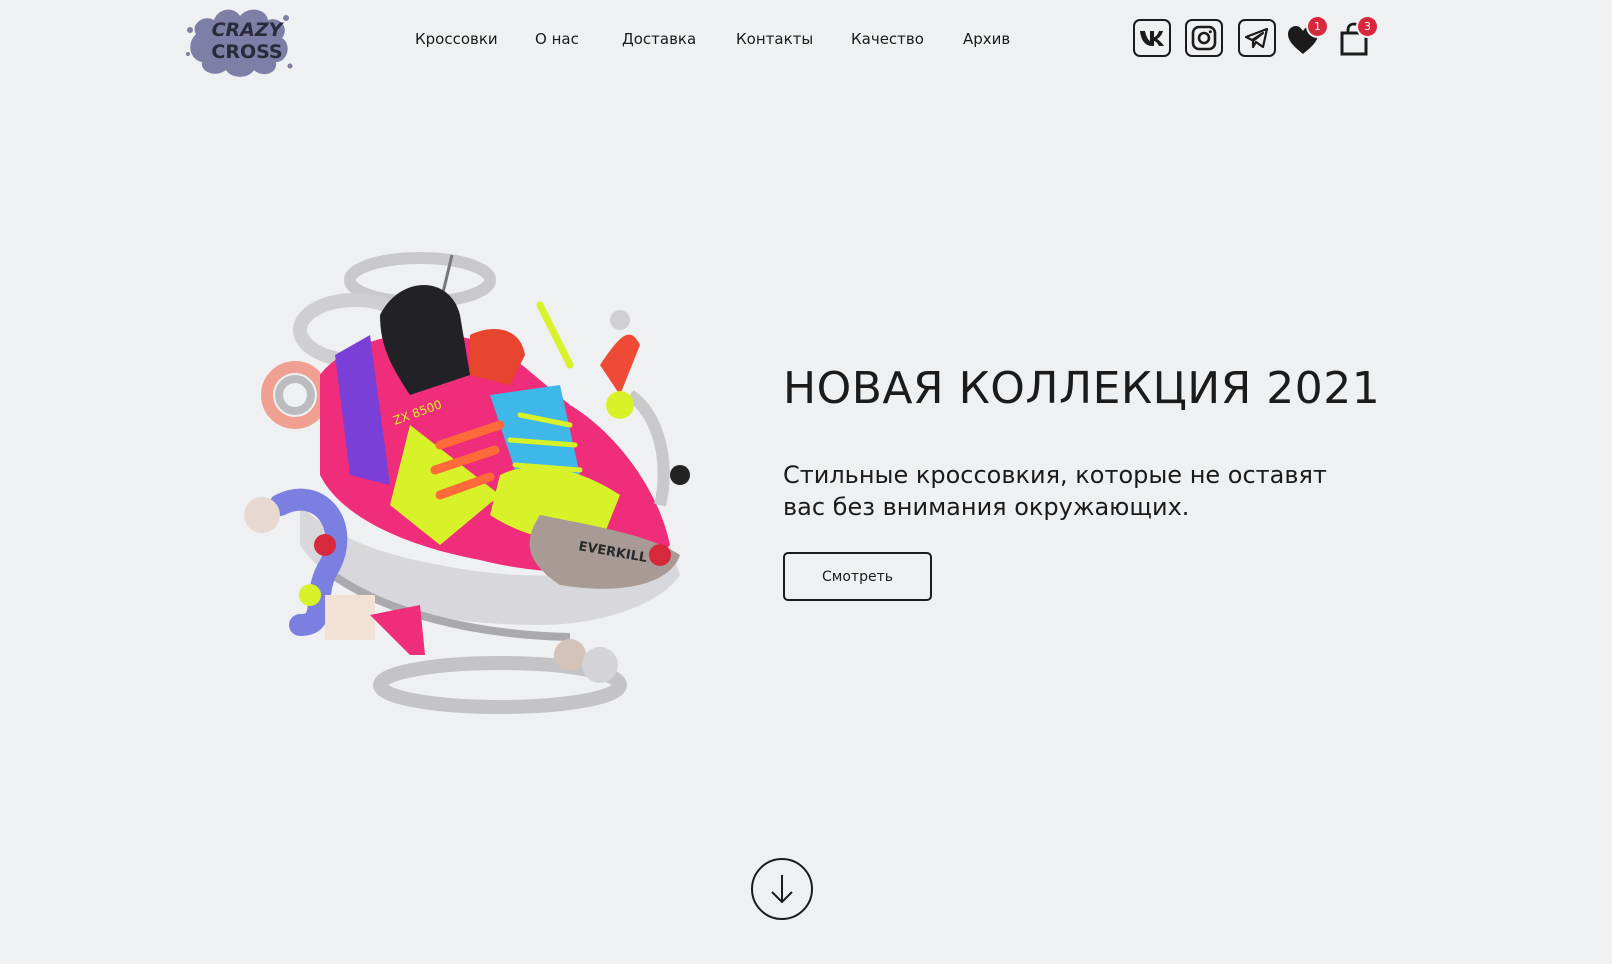  I want to click on nav-item-about: О нас, so click(557, 39).